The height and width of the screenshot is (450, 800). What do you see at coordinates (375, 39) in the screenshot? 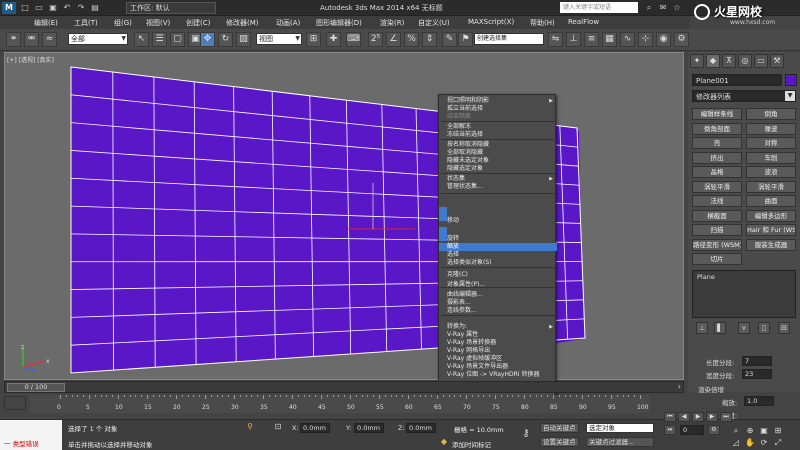
I see `snaps-toggle-icon: 2⁵` at bounding box center [375, 39].